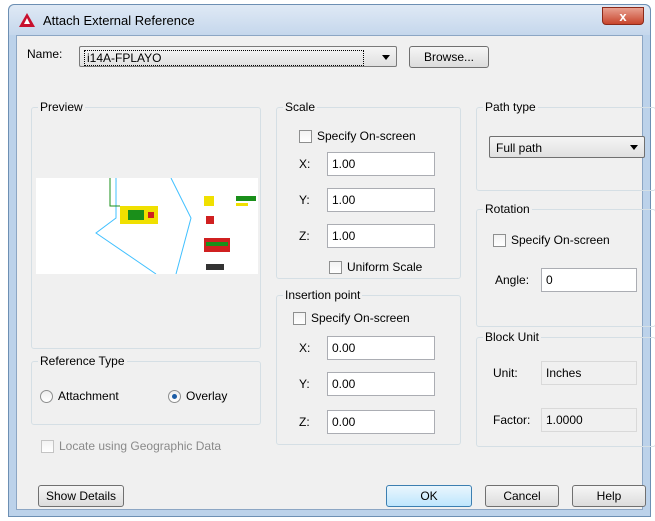 The width and height of the screenshot is (655, 521). What do you see at coordinates (329, 20) in the screenshot?
I see `title-bar: Attach External Reference x` at bounding box center [329, 20].